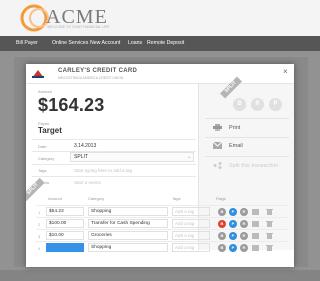 Image resolution: width=320 pixels, height=281 pixels. I want to click on chevron-down-icon: ⌄, so click(189, 157).